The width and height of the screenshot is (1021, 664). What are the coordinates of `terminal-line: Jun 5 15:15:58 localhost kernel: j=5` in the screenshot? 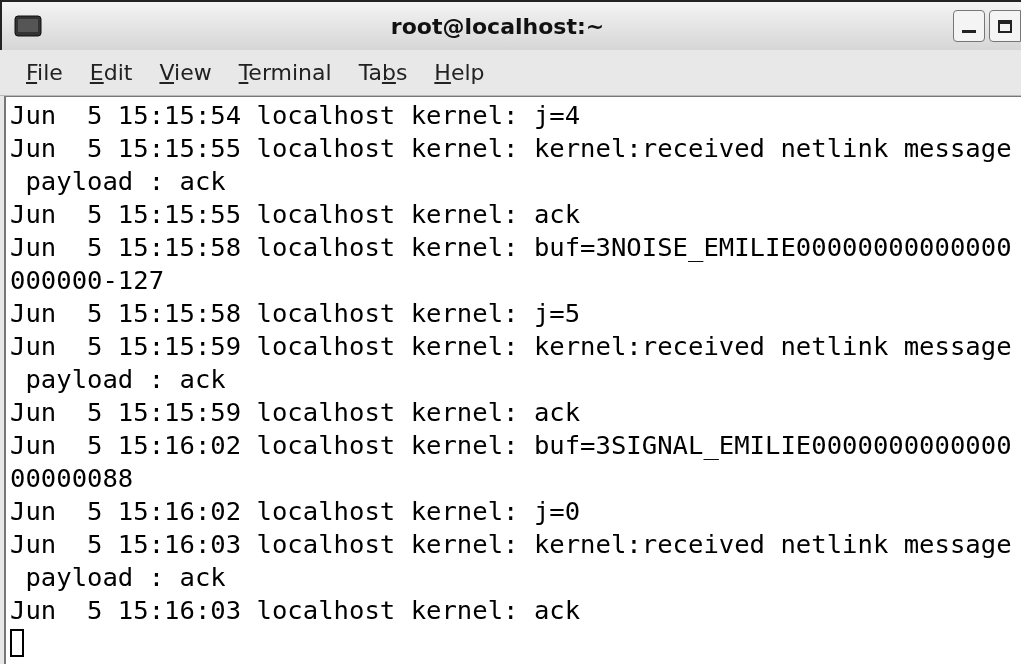 It's located at (295, 313).